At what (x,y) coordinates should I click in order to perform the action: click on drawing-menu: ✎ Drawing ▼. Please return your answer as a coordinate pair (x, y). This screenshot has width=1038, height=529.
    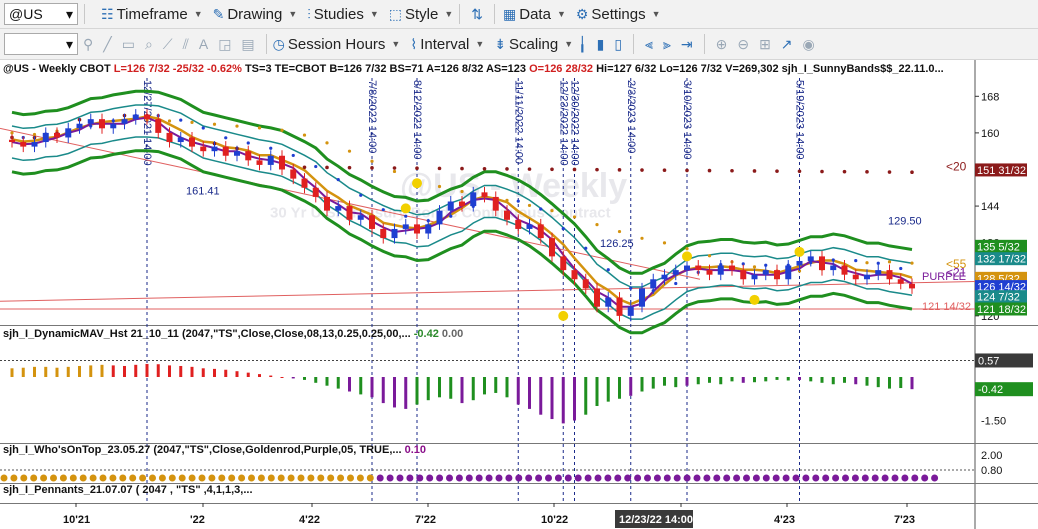
    Looking at the image, I should click on (255, 14).